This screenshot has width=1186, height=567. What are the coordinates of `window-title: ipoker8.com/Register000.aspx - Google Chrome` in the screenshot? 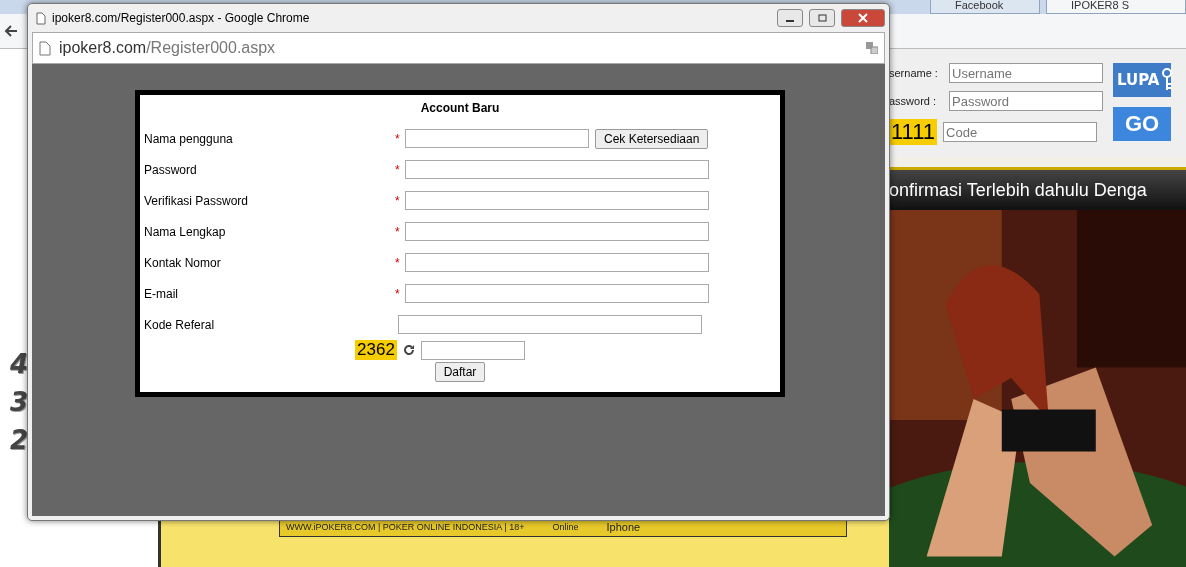 It's located at (181, 18).